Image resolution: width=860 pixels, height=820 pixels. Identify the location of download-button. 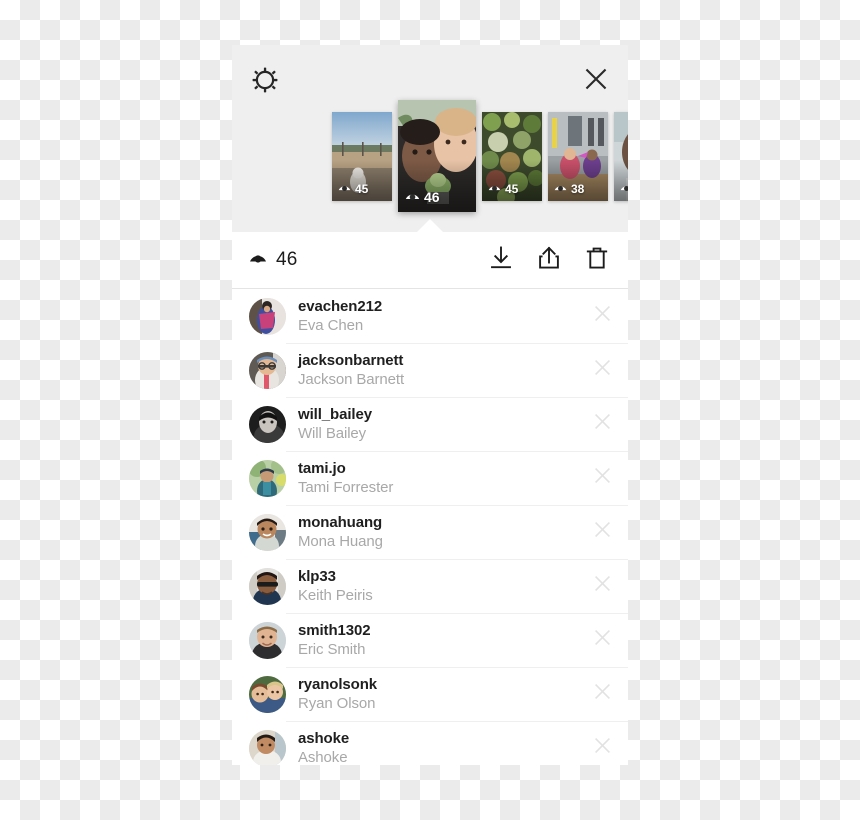
(501, 260).